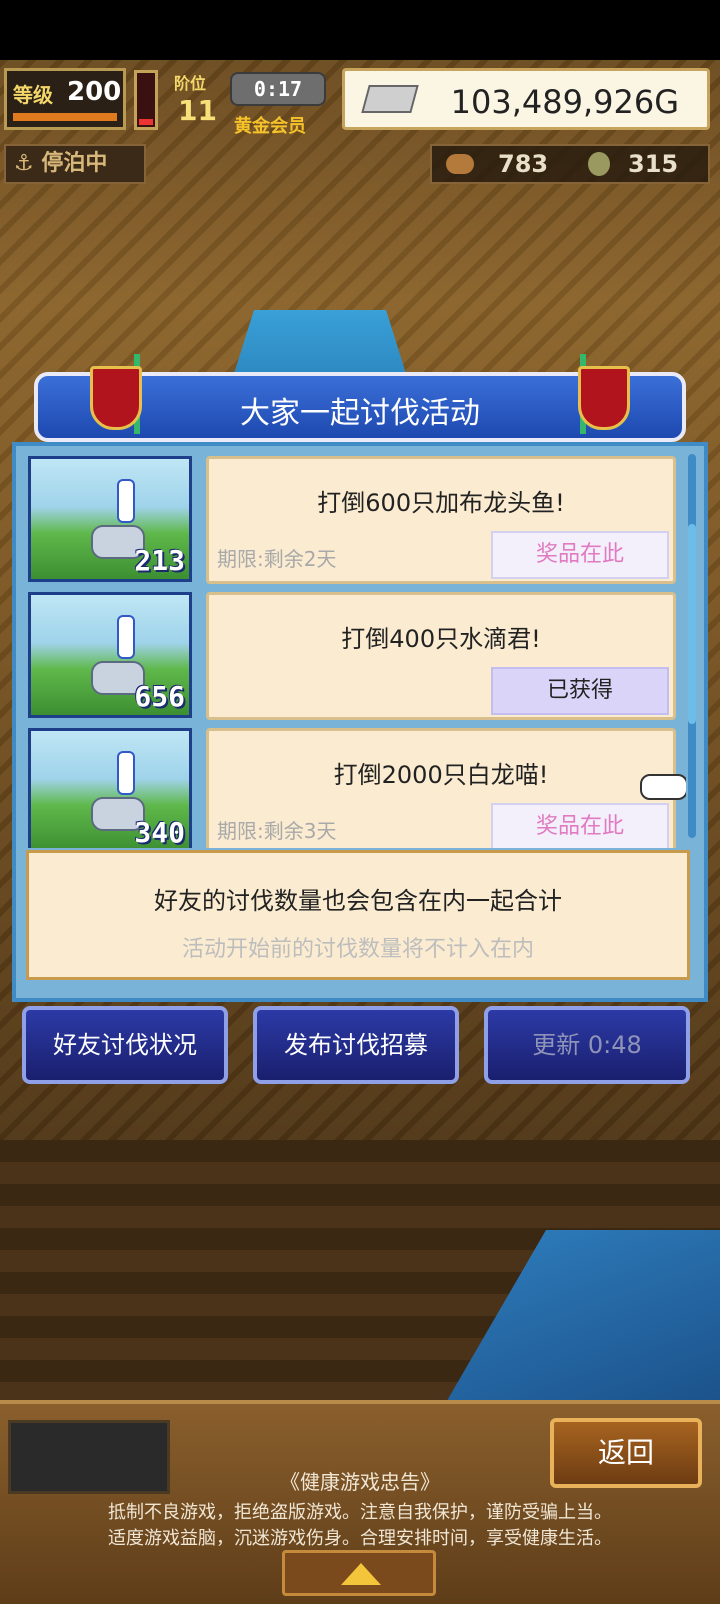 Image resolution: width=720 pixels, height=1604 pixels. I want to click on quest-title: 打倒400只水滴君!, so click(441, 639).